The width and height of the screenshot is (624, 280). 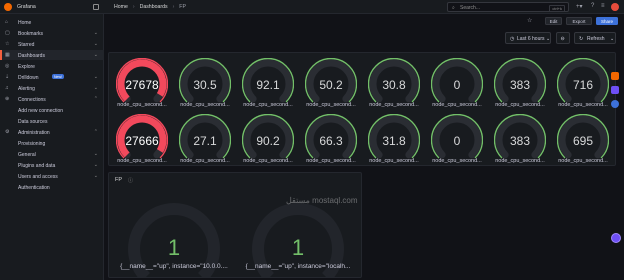 I want to click on dock-menu-icon, so click(x=96, y=6).